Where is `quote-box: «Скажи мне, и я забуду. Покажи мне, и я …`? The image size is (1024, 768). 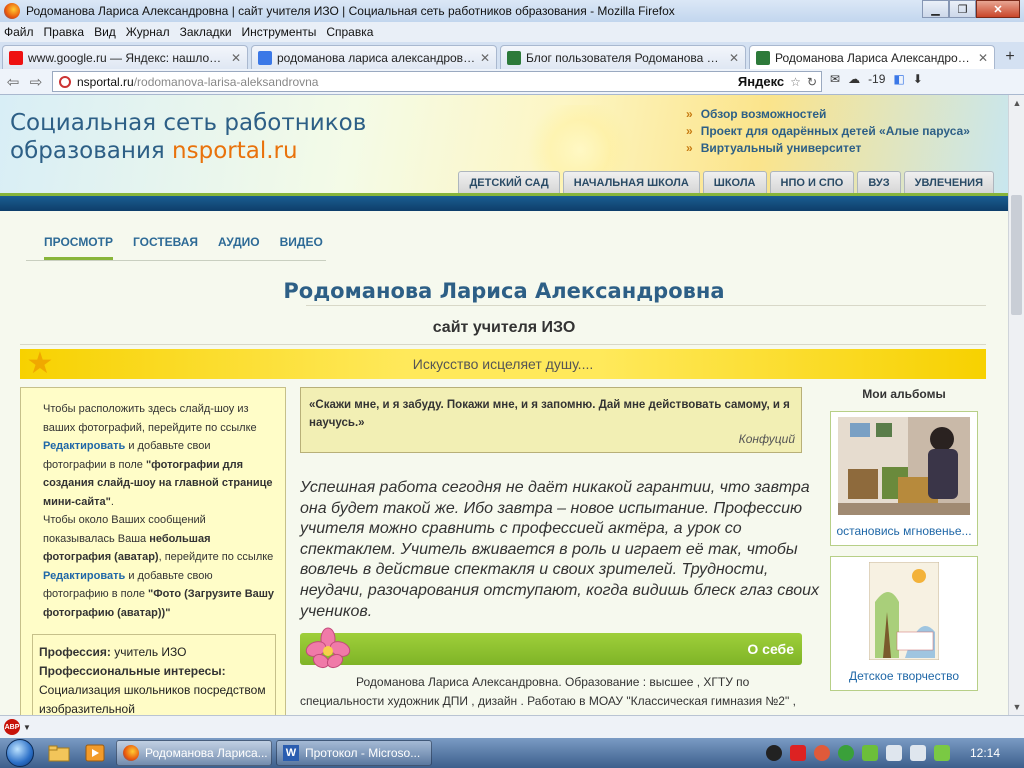
quote-box: «Скажи мне, и я забуду. Покажи мне, и я … is located at coordinates (551, 420).